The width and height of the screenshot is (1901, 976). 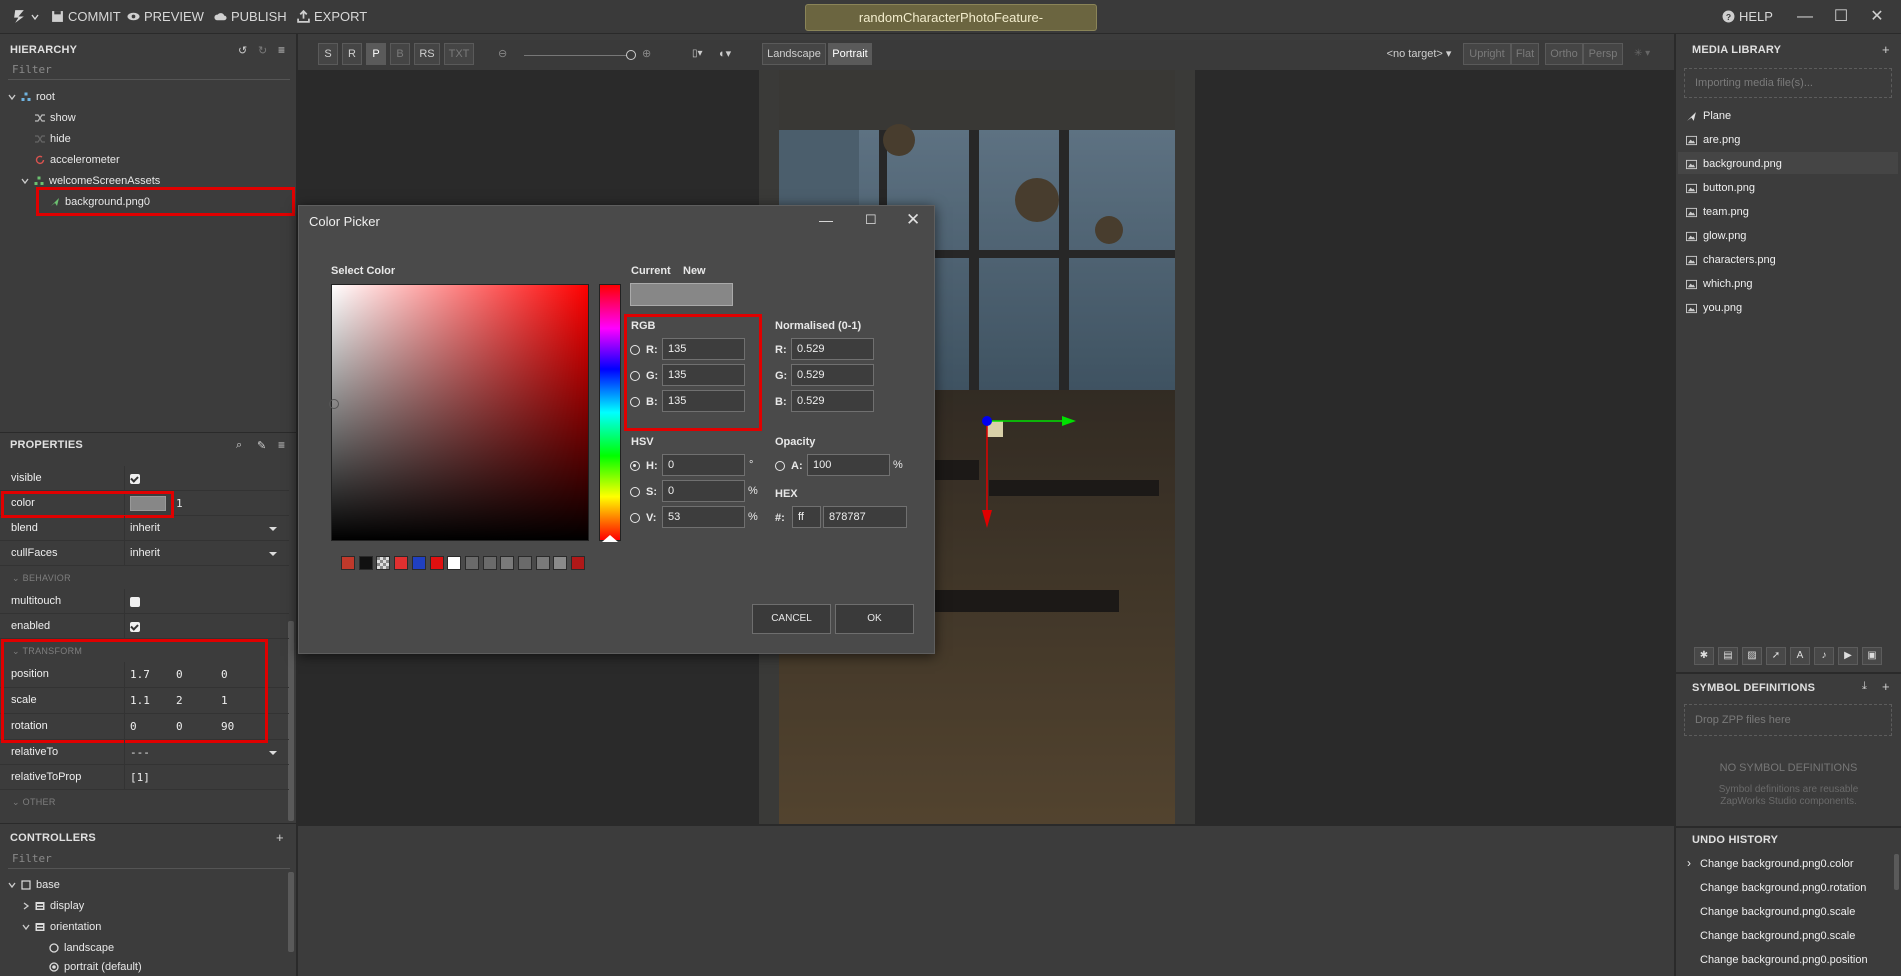 I want to click on visible-checkbox, so click(x=135, y=479).